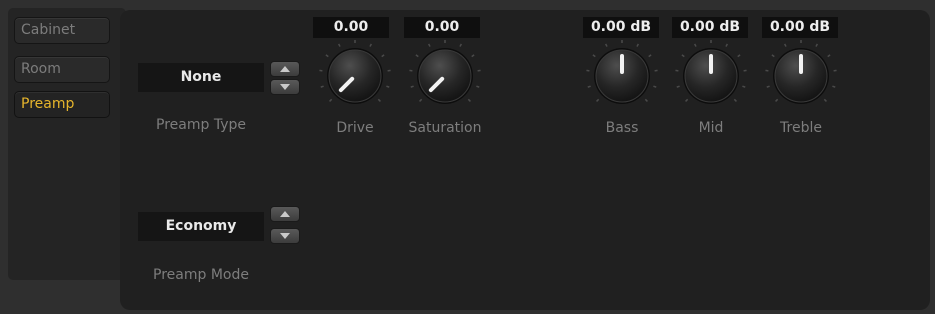 The image size is (935, 314). What do you see at coordinates (711, 128) in the screenshot?
I see `mid-label: Mid` at bounding box center [711, 128].